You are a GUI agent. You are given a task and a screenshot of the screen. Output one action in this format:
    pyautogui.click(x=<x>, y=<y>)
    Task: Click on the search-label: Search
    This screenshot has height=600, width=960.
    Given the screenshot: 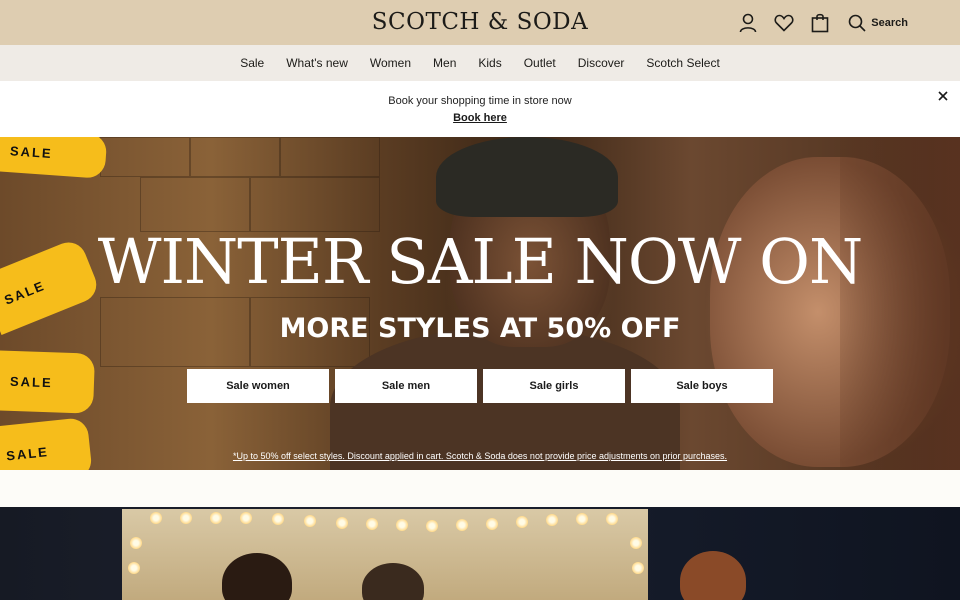 What is the action you would take?
    pyautogui.click(x=889, y=23)
    